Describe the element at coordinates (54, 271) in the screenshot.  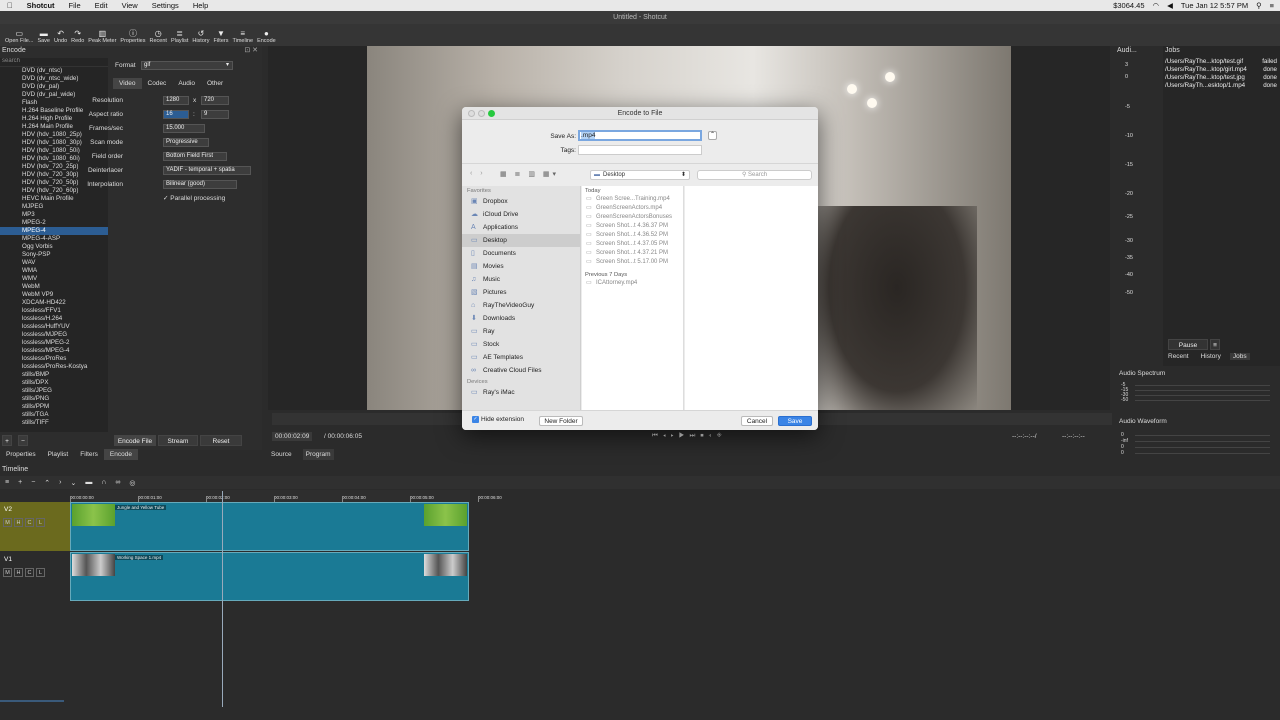
I see `preset-item: WMA` at that location.